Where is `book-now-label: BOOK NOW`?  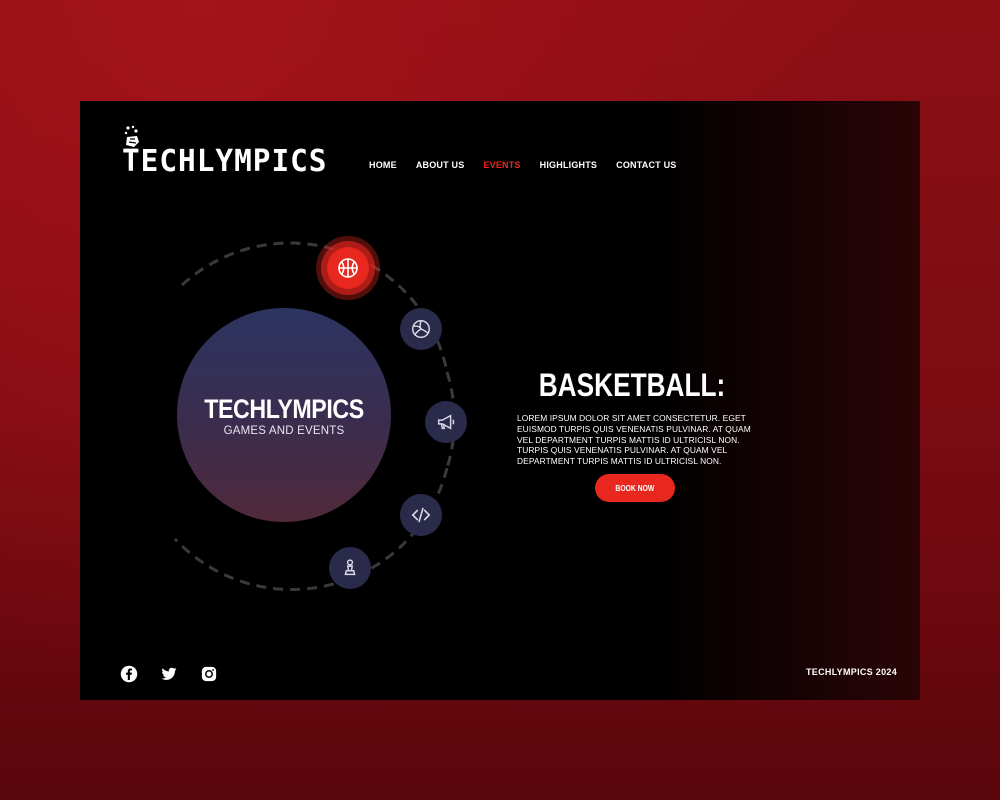 book-now-label: BOOK NOW is located at coordinates (635, 488).